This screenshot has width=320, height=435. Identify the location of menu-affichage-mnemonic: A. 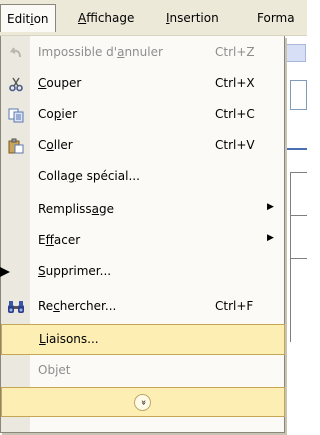
(82, 18).